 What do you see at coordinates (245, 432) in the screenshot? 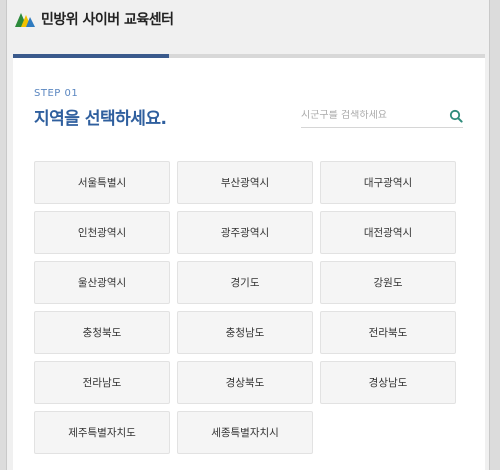
I see `region-button: 세종특별자치시` at bounding box center [245, 432].